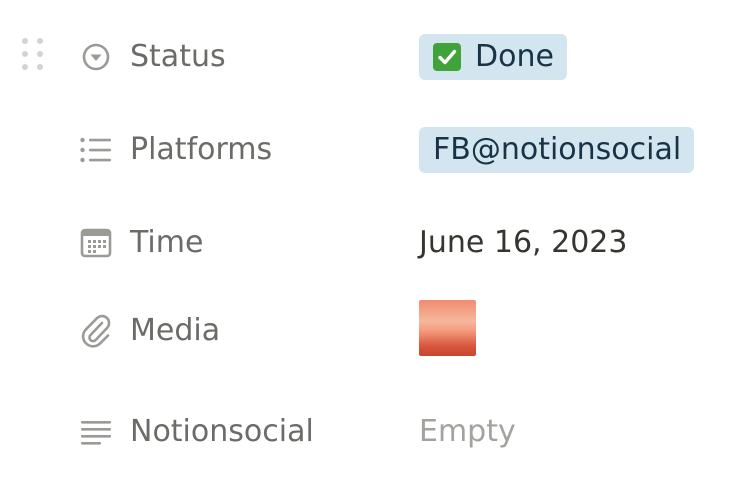 The image size is (741, 490). I want to click on status-circle-icon, so click(96, 57).